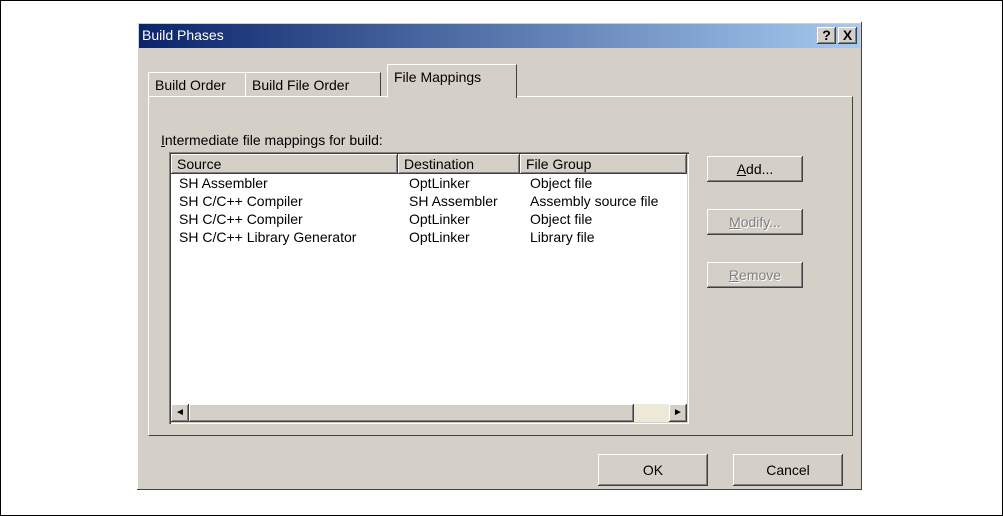 Image resolution: width=1003 pixels, height=516 pixels. What do you see at coordinates (499, 36) in the screenshot?
I see `title-bar: Build Phases ? X` at bounding box center [499, 36].